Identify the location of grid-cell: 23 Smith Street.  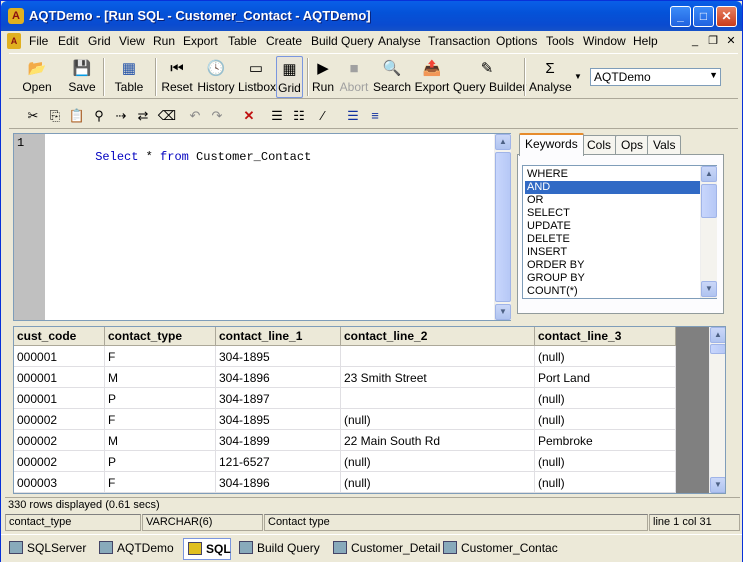
(438, 377).